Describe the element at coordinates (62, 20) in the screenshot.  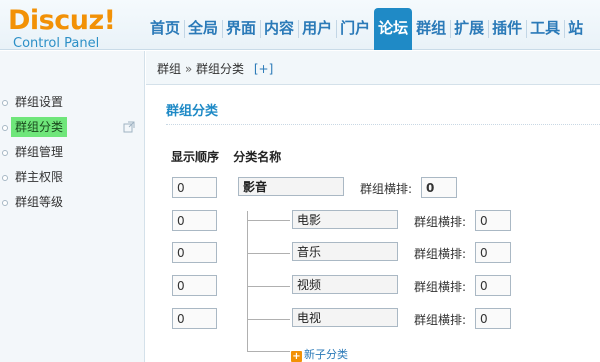
I see `logo-title: Discuz!` at that location.